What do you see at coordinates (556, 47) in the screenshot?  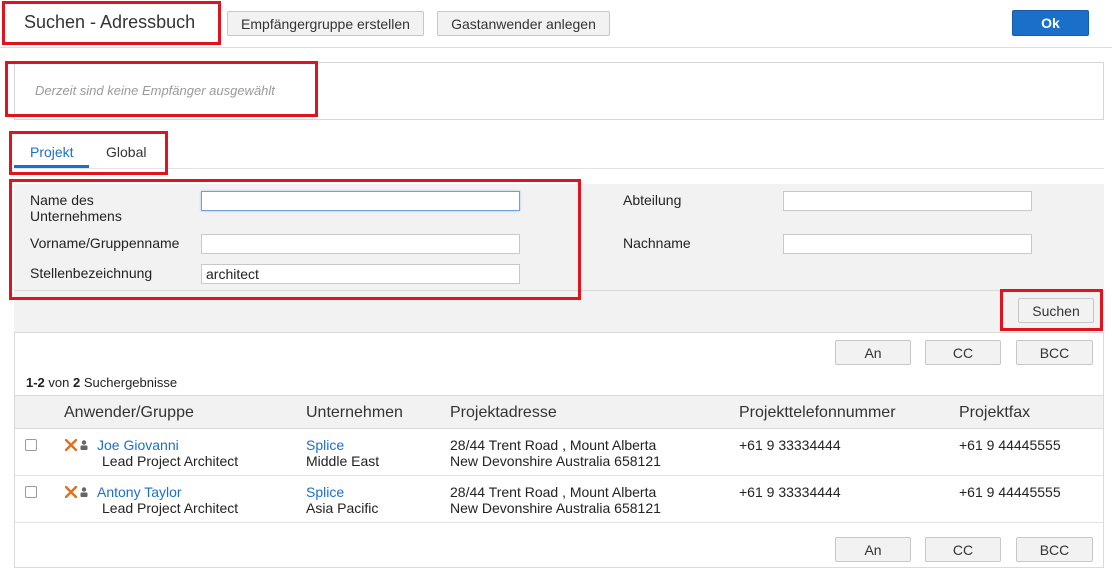 I see `header-divider` at bounding box center [556, 47].